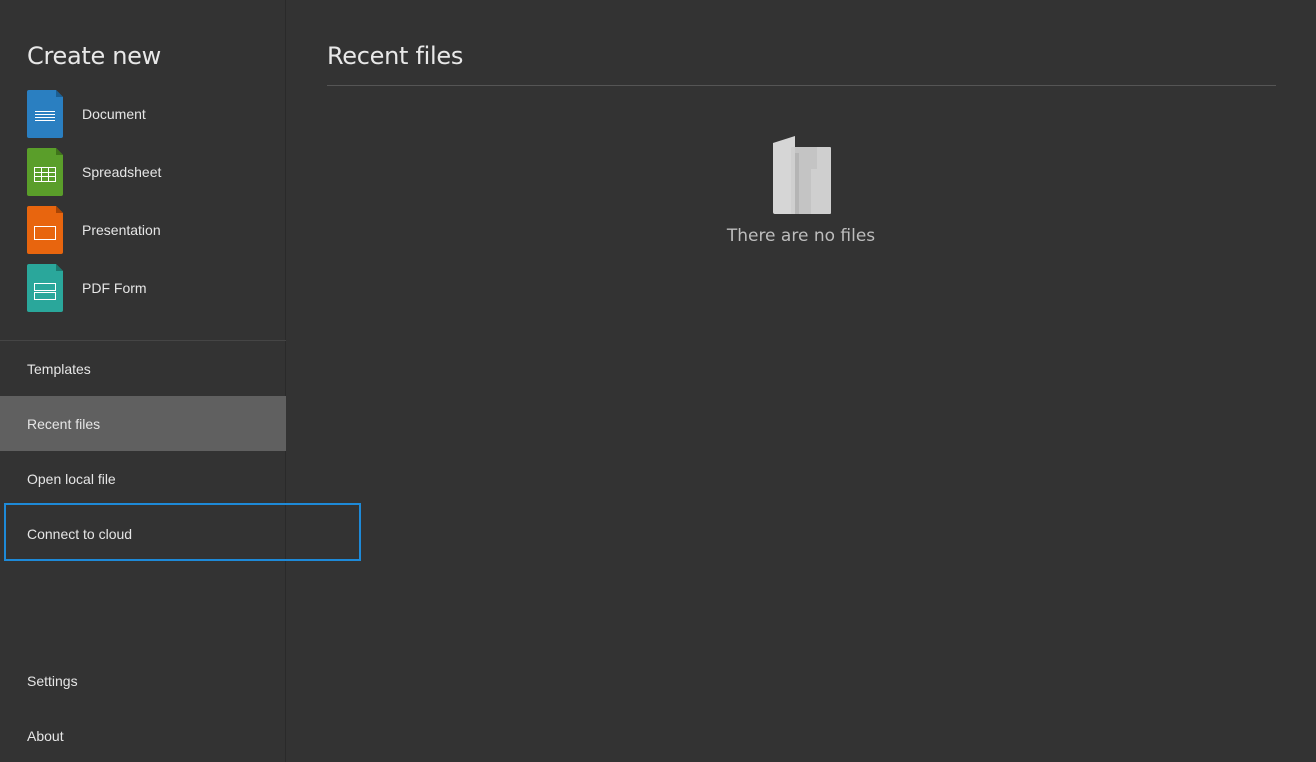 The width and height of the screenshot is (1316, 762). I want to click on document-icon, so click(45, 114).